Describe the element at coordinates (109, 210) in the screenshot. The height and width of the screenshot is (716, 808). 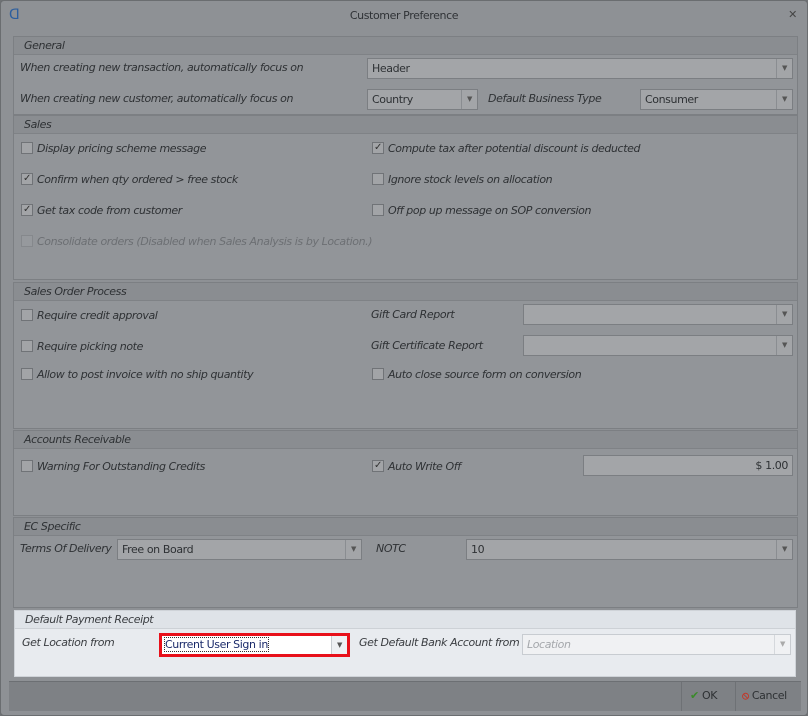
I see `checkbox-label: Get tax code from customer` at that location.